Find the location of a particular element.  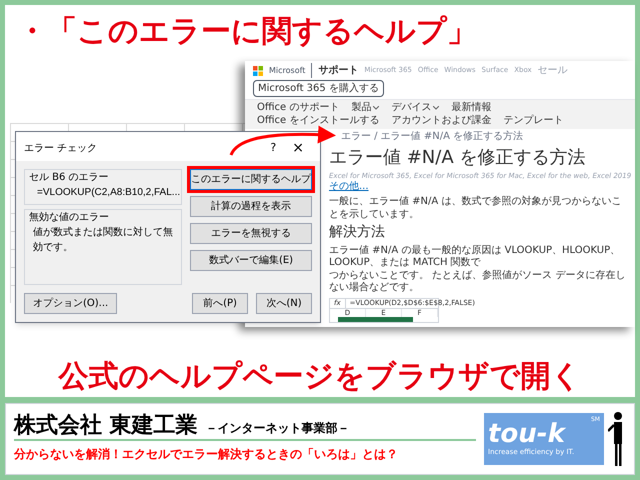

help-button: ? is located at coordinates (273, 148).